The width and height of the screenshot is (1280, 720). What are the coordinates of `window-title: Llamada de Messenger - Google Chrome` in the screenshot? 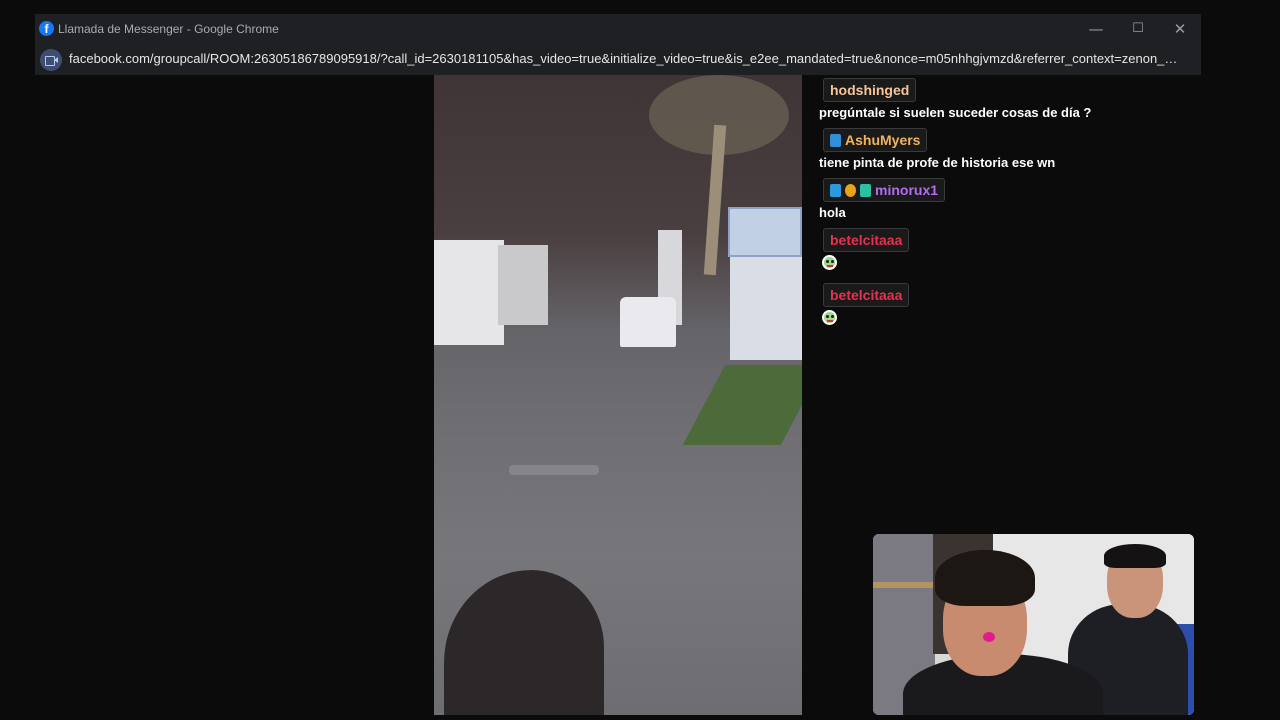 It's located at (168, 29).